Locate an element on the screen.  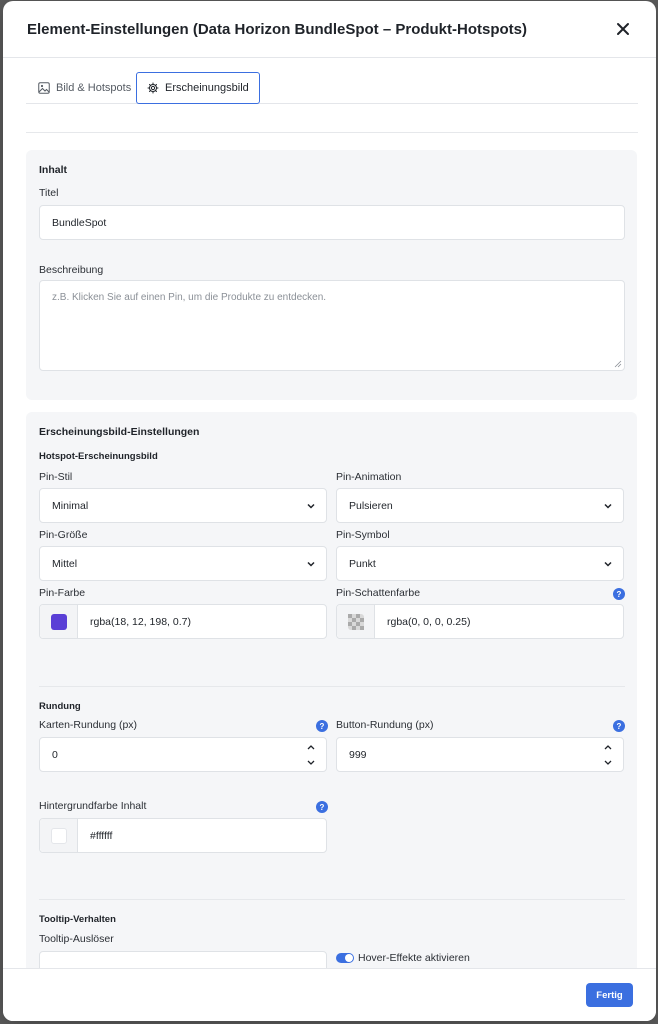
pin-shadow-field: rgba(0, 0, 0, 0.25) is located at coordinates (480, 621).